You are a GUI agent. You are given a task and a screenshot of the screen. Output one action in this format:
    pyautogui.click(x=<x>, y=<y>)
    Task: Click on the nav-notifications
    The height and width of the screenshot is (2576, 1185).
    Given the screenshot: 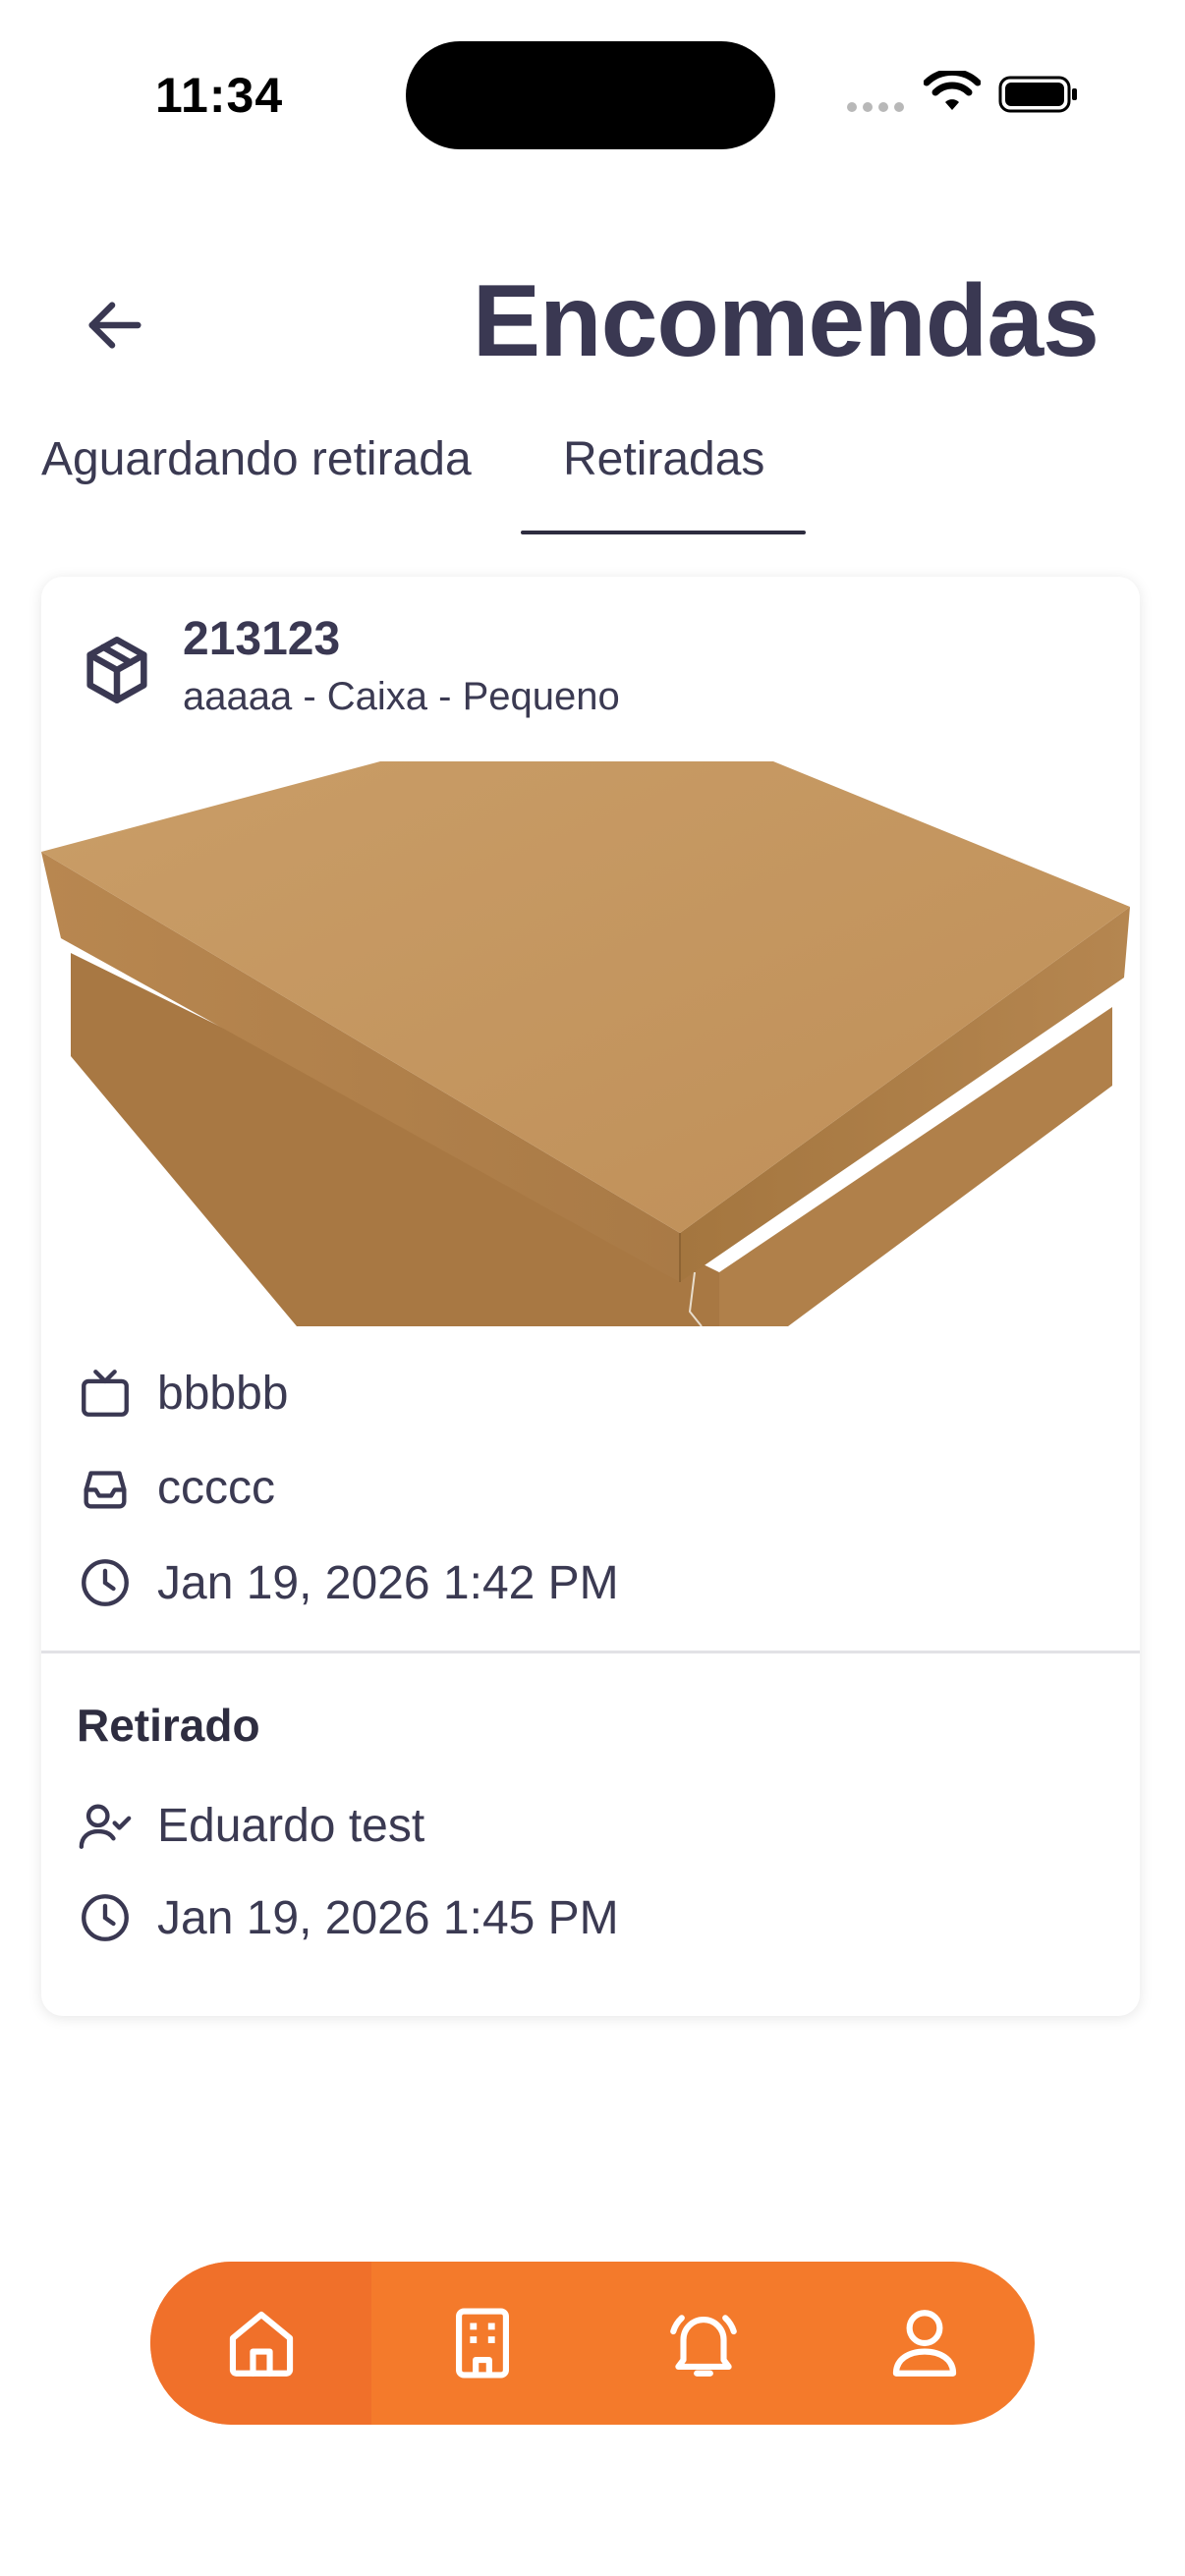 What is the action you would take?
    pyautogui.click(x=703, y=2343)
    